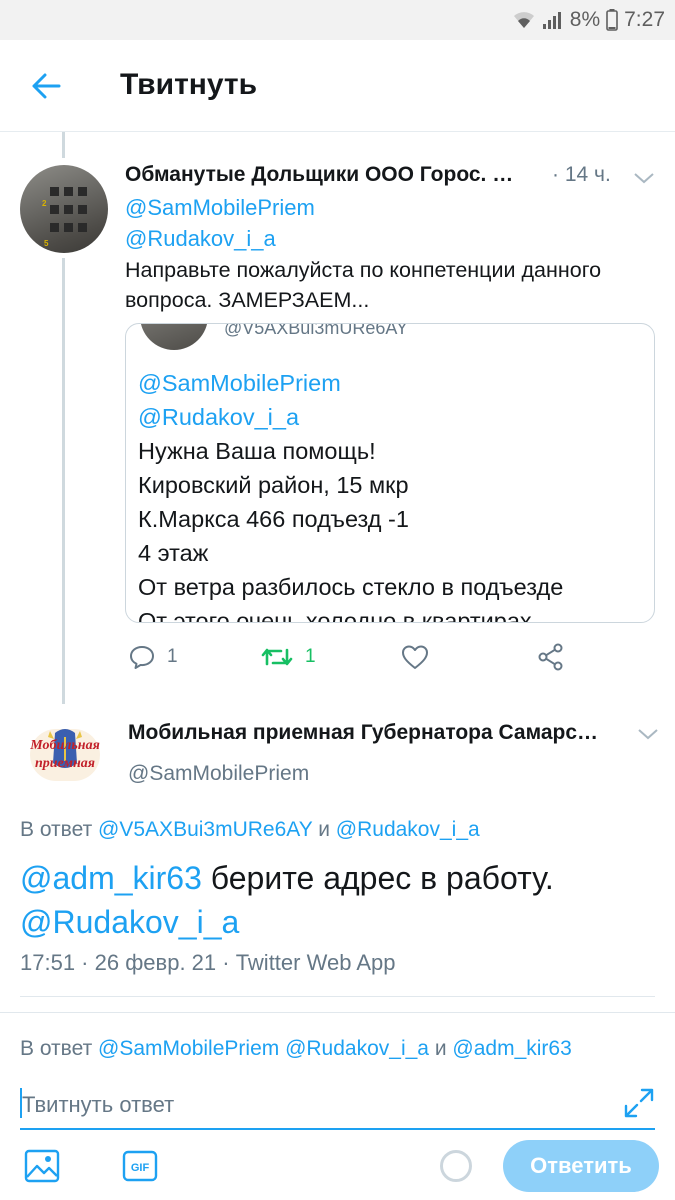 The width and height of the screenshot is (675, 1200). I want to click on reply-context: В ответ @V5AXBui3mURe6AY и @Rudakov_i_a, so click(250, 829).